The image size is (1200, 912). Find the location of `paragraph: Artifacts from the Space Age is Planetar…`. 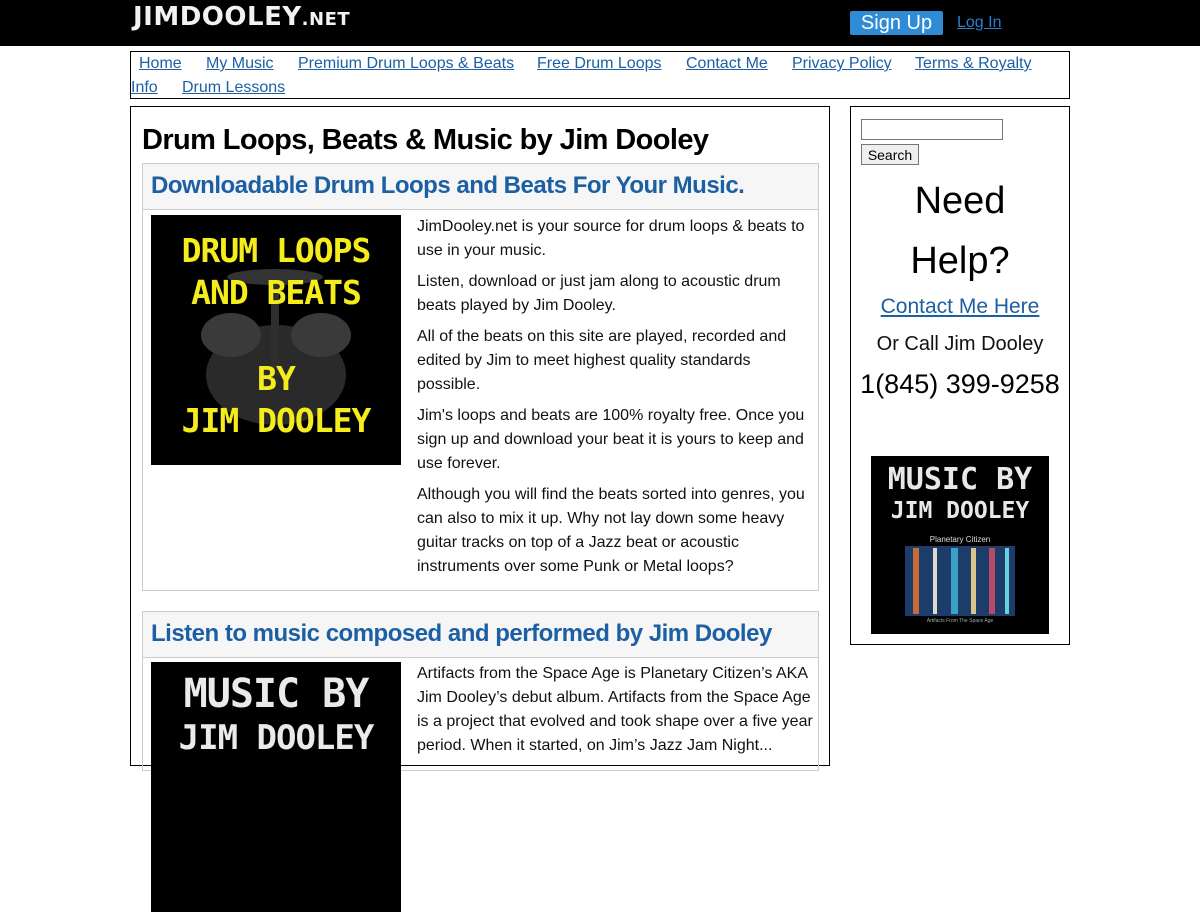

paragraph: Artifacts from the Space Age is Planetar… is located at coordinates (615, 709).